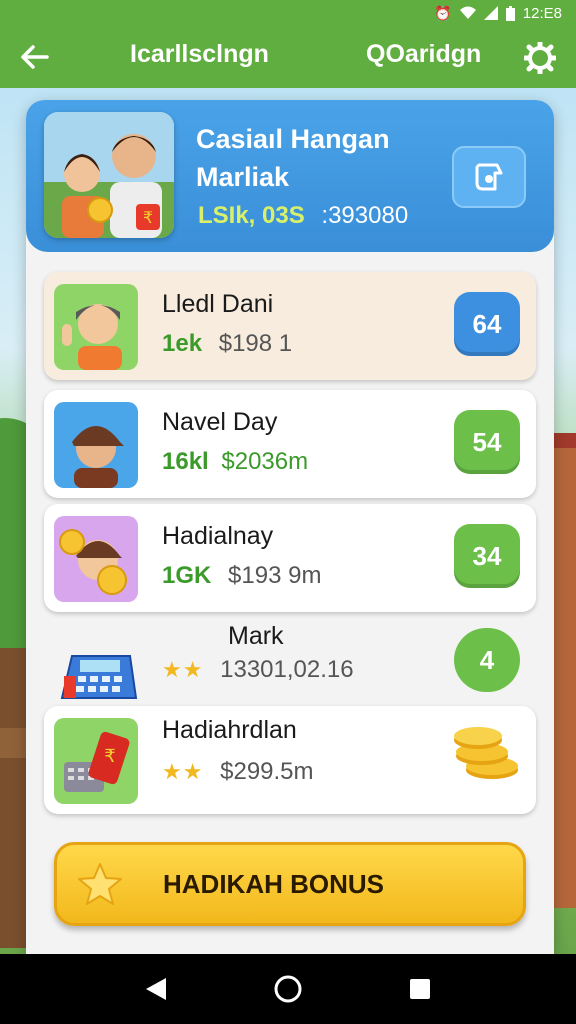 Image resolution: width=576 pixels, height=1024 pixels. What do you see at coordinates (288, 13) in the screenshot?
I see `status-bar: ⏰ 12:E8` at bounding box center [288, 13].